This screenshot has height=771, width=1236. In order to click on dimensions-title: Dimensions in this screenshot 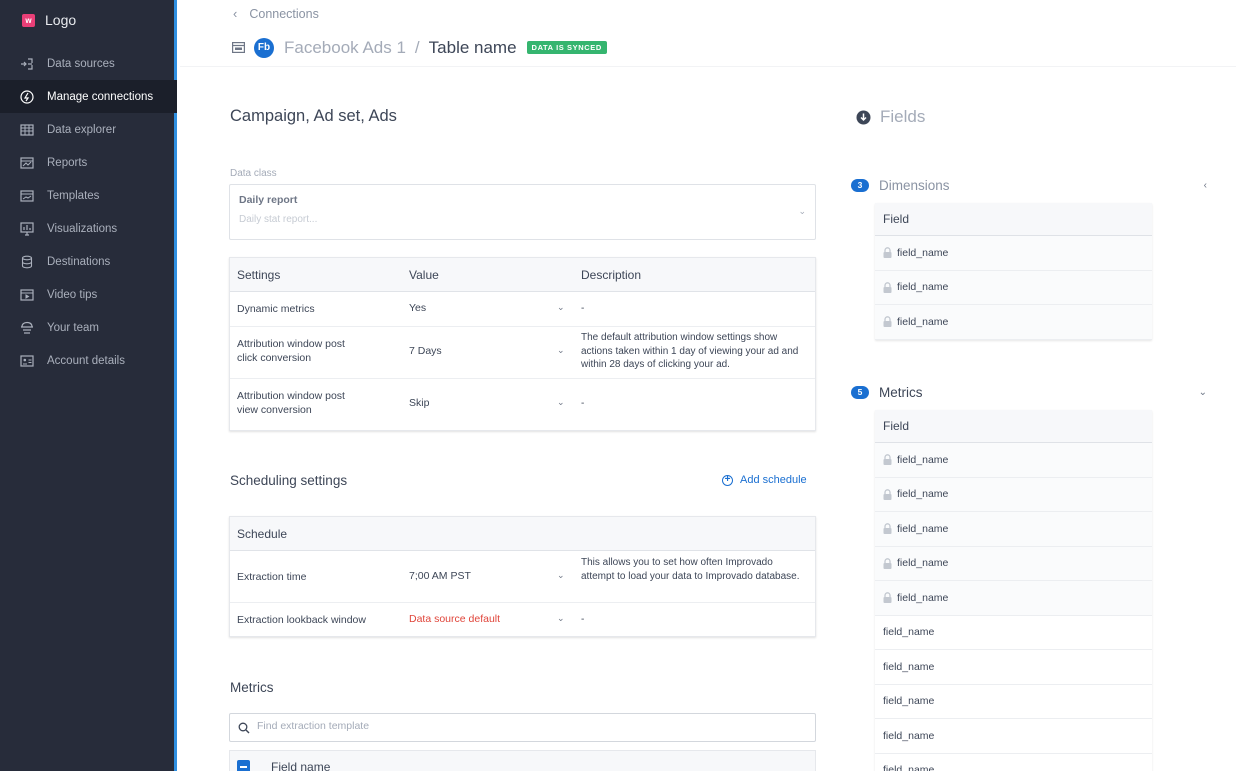, I will do `click(914, 185)`.